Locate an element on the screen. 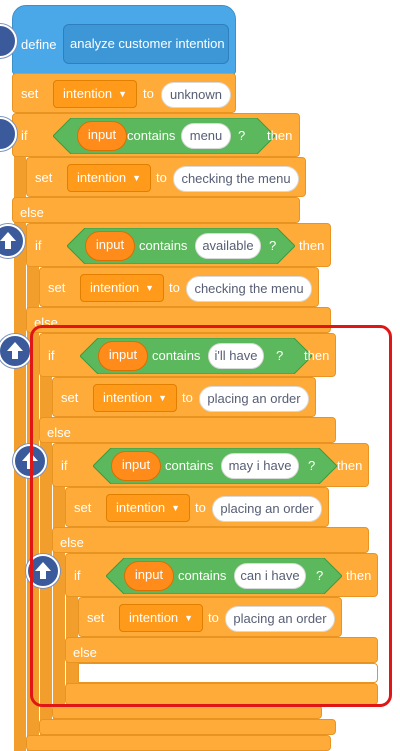  define-block: define analyze customer intention is located at coordinates (124, 40).